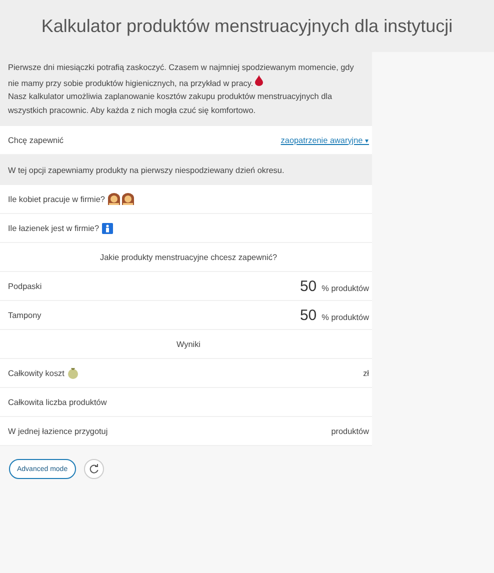 The image size is (494, 573). What do you see at coordinates (188, 344) in the screenshot?
I see `section-heading: Wyniki` at bounding box center [188, 344].